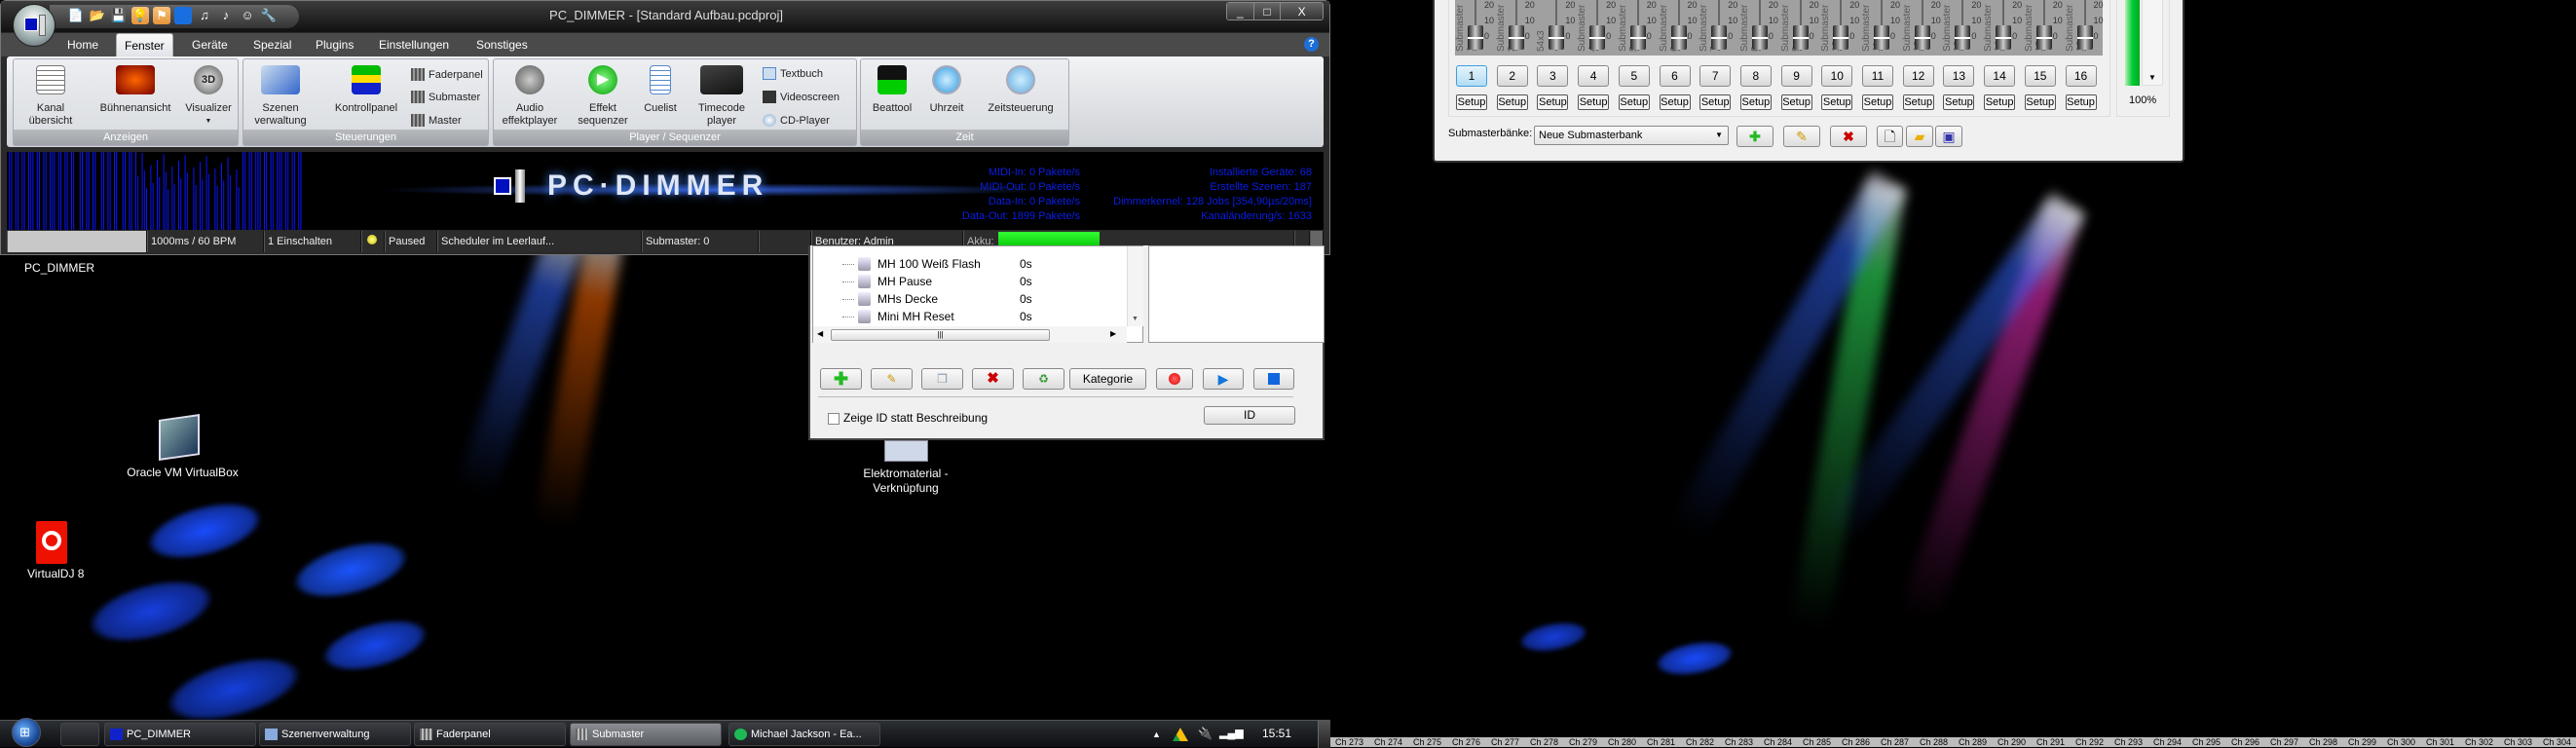  What do you see at coordinates (1107, 379) in the screenshot?
I see `kategorie-button: Kategorie` at bounding box center [1107, 379].